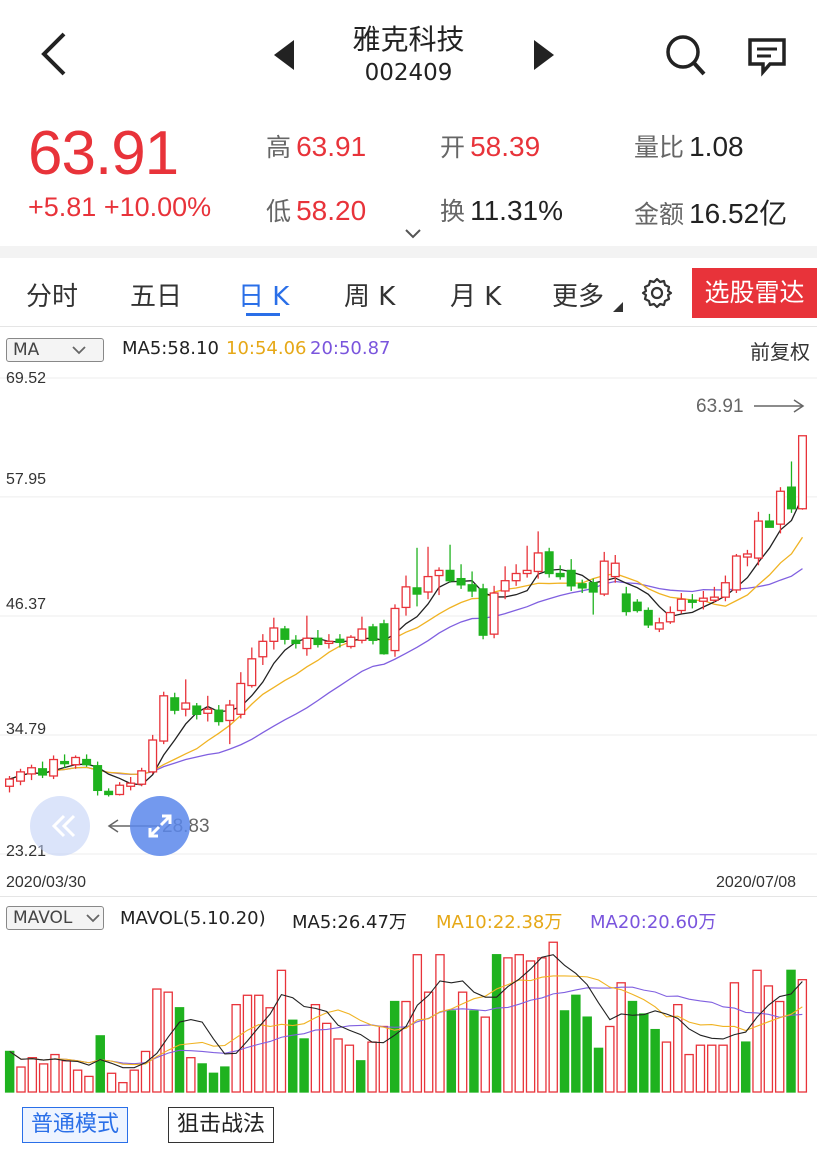  I want to click on open-row: 开 58.39, so click(490, 146).